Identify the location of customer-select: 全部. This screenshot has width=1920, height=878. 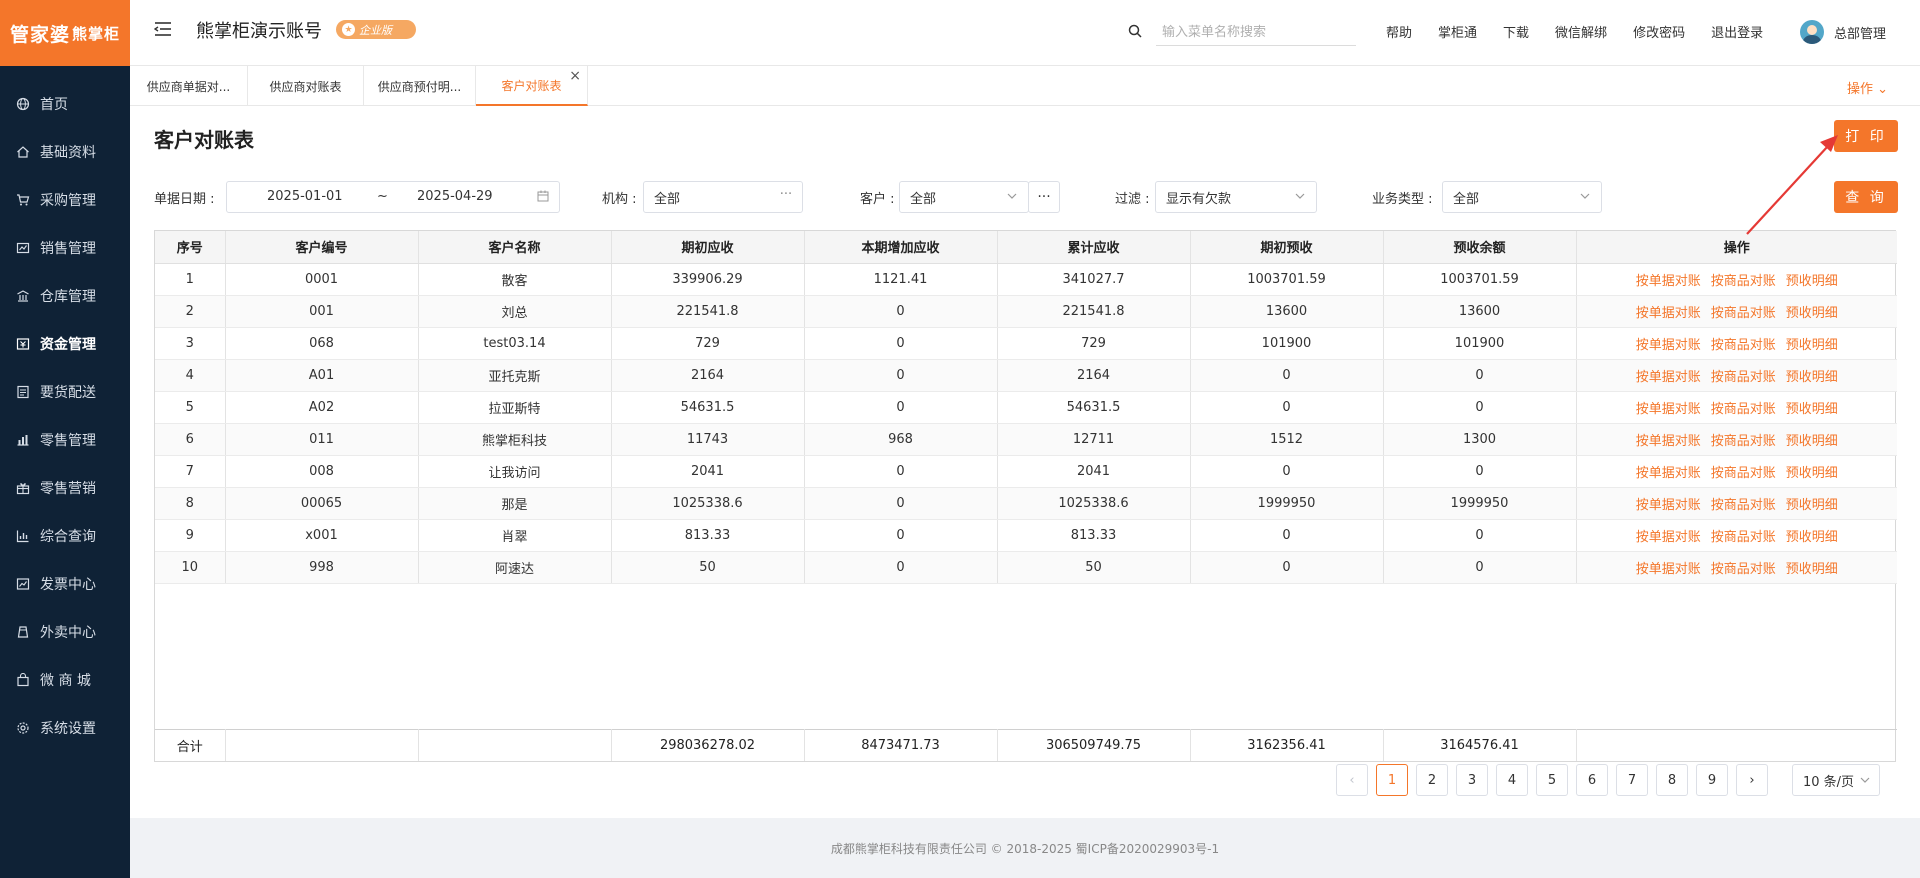
(964, 197).